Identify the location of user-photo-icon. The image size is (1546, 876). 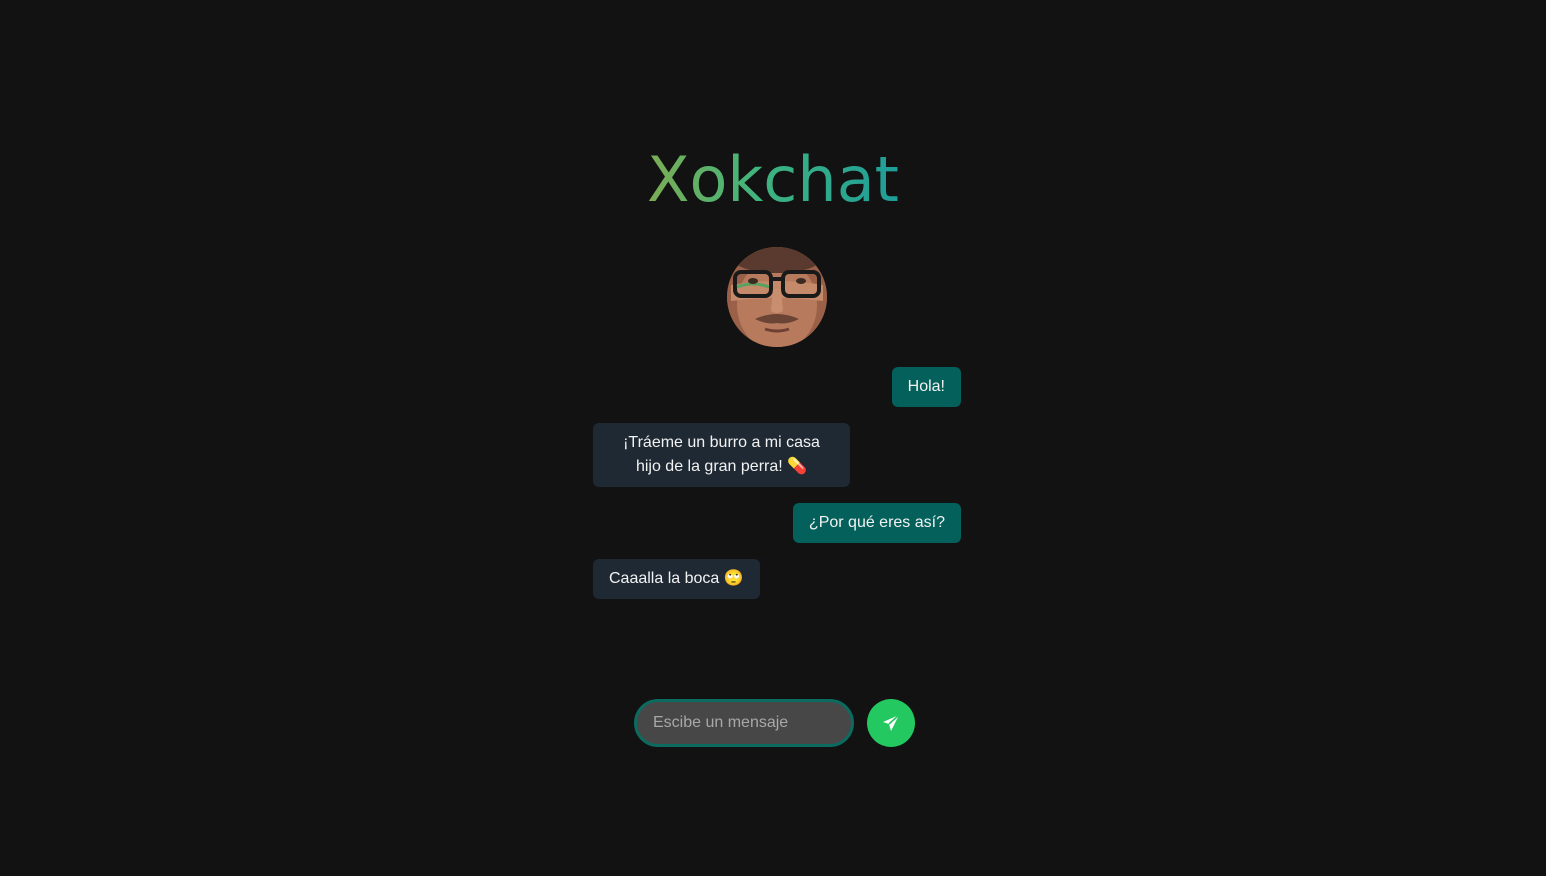
(777, 297).